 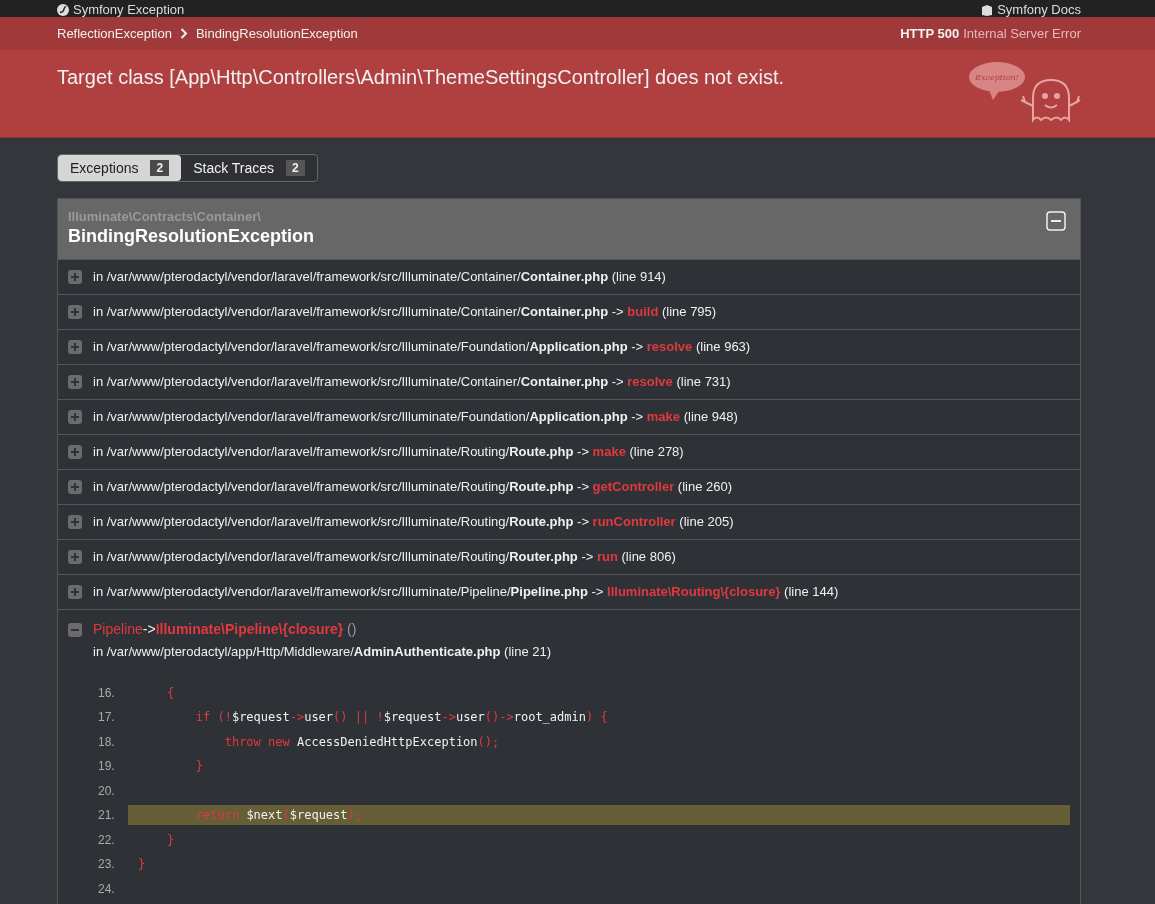 I want to click on breadcrumb-item: ReflectionException, so click(x=114, y=33).